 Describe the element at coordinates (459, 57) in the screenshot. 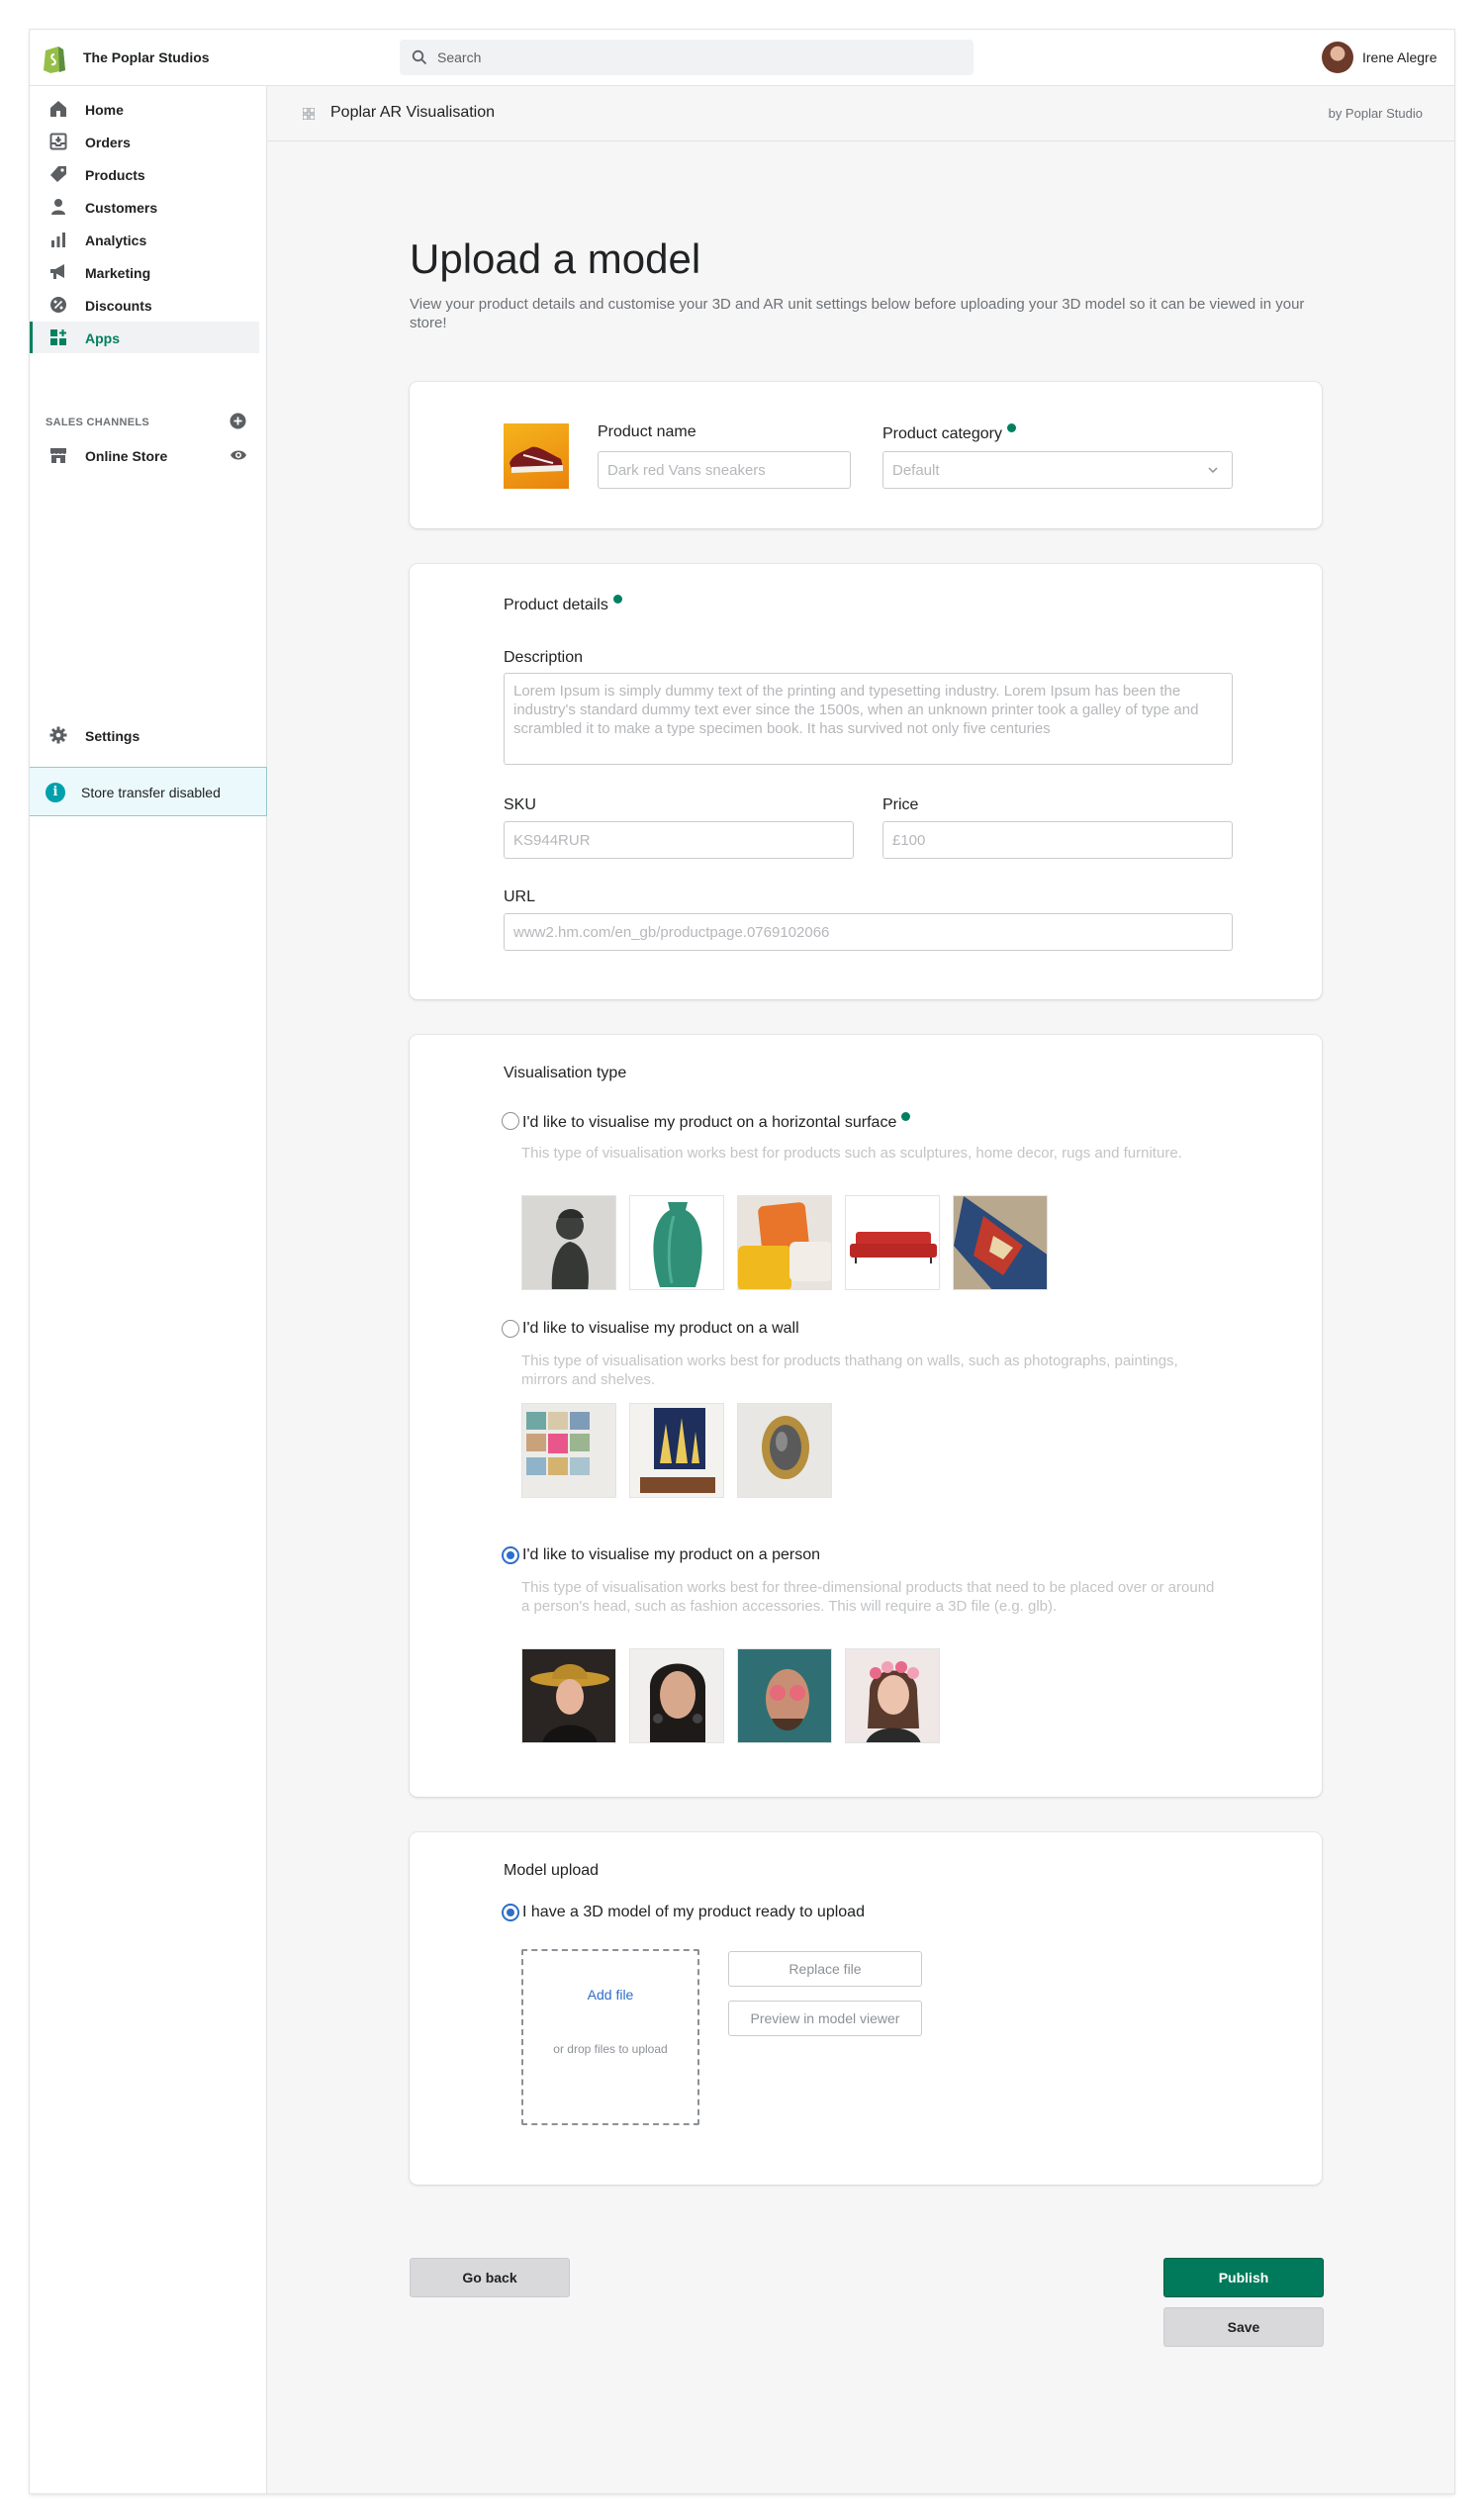

I see `search-placeholder: Search` at that location.